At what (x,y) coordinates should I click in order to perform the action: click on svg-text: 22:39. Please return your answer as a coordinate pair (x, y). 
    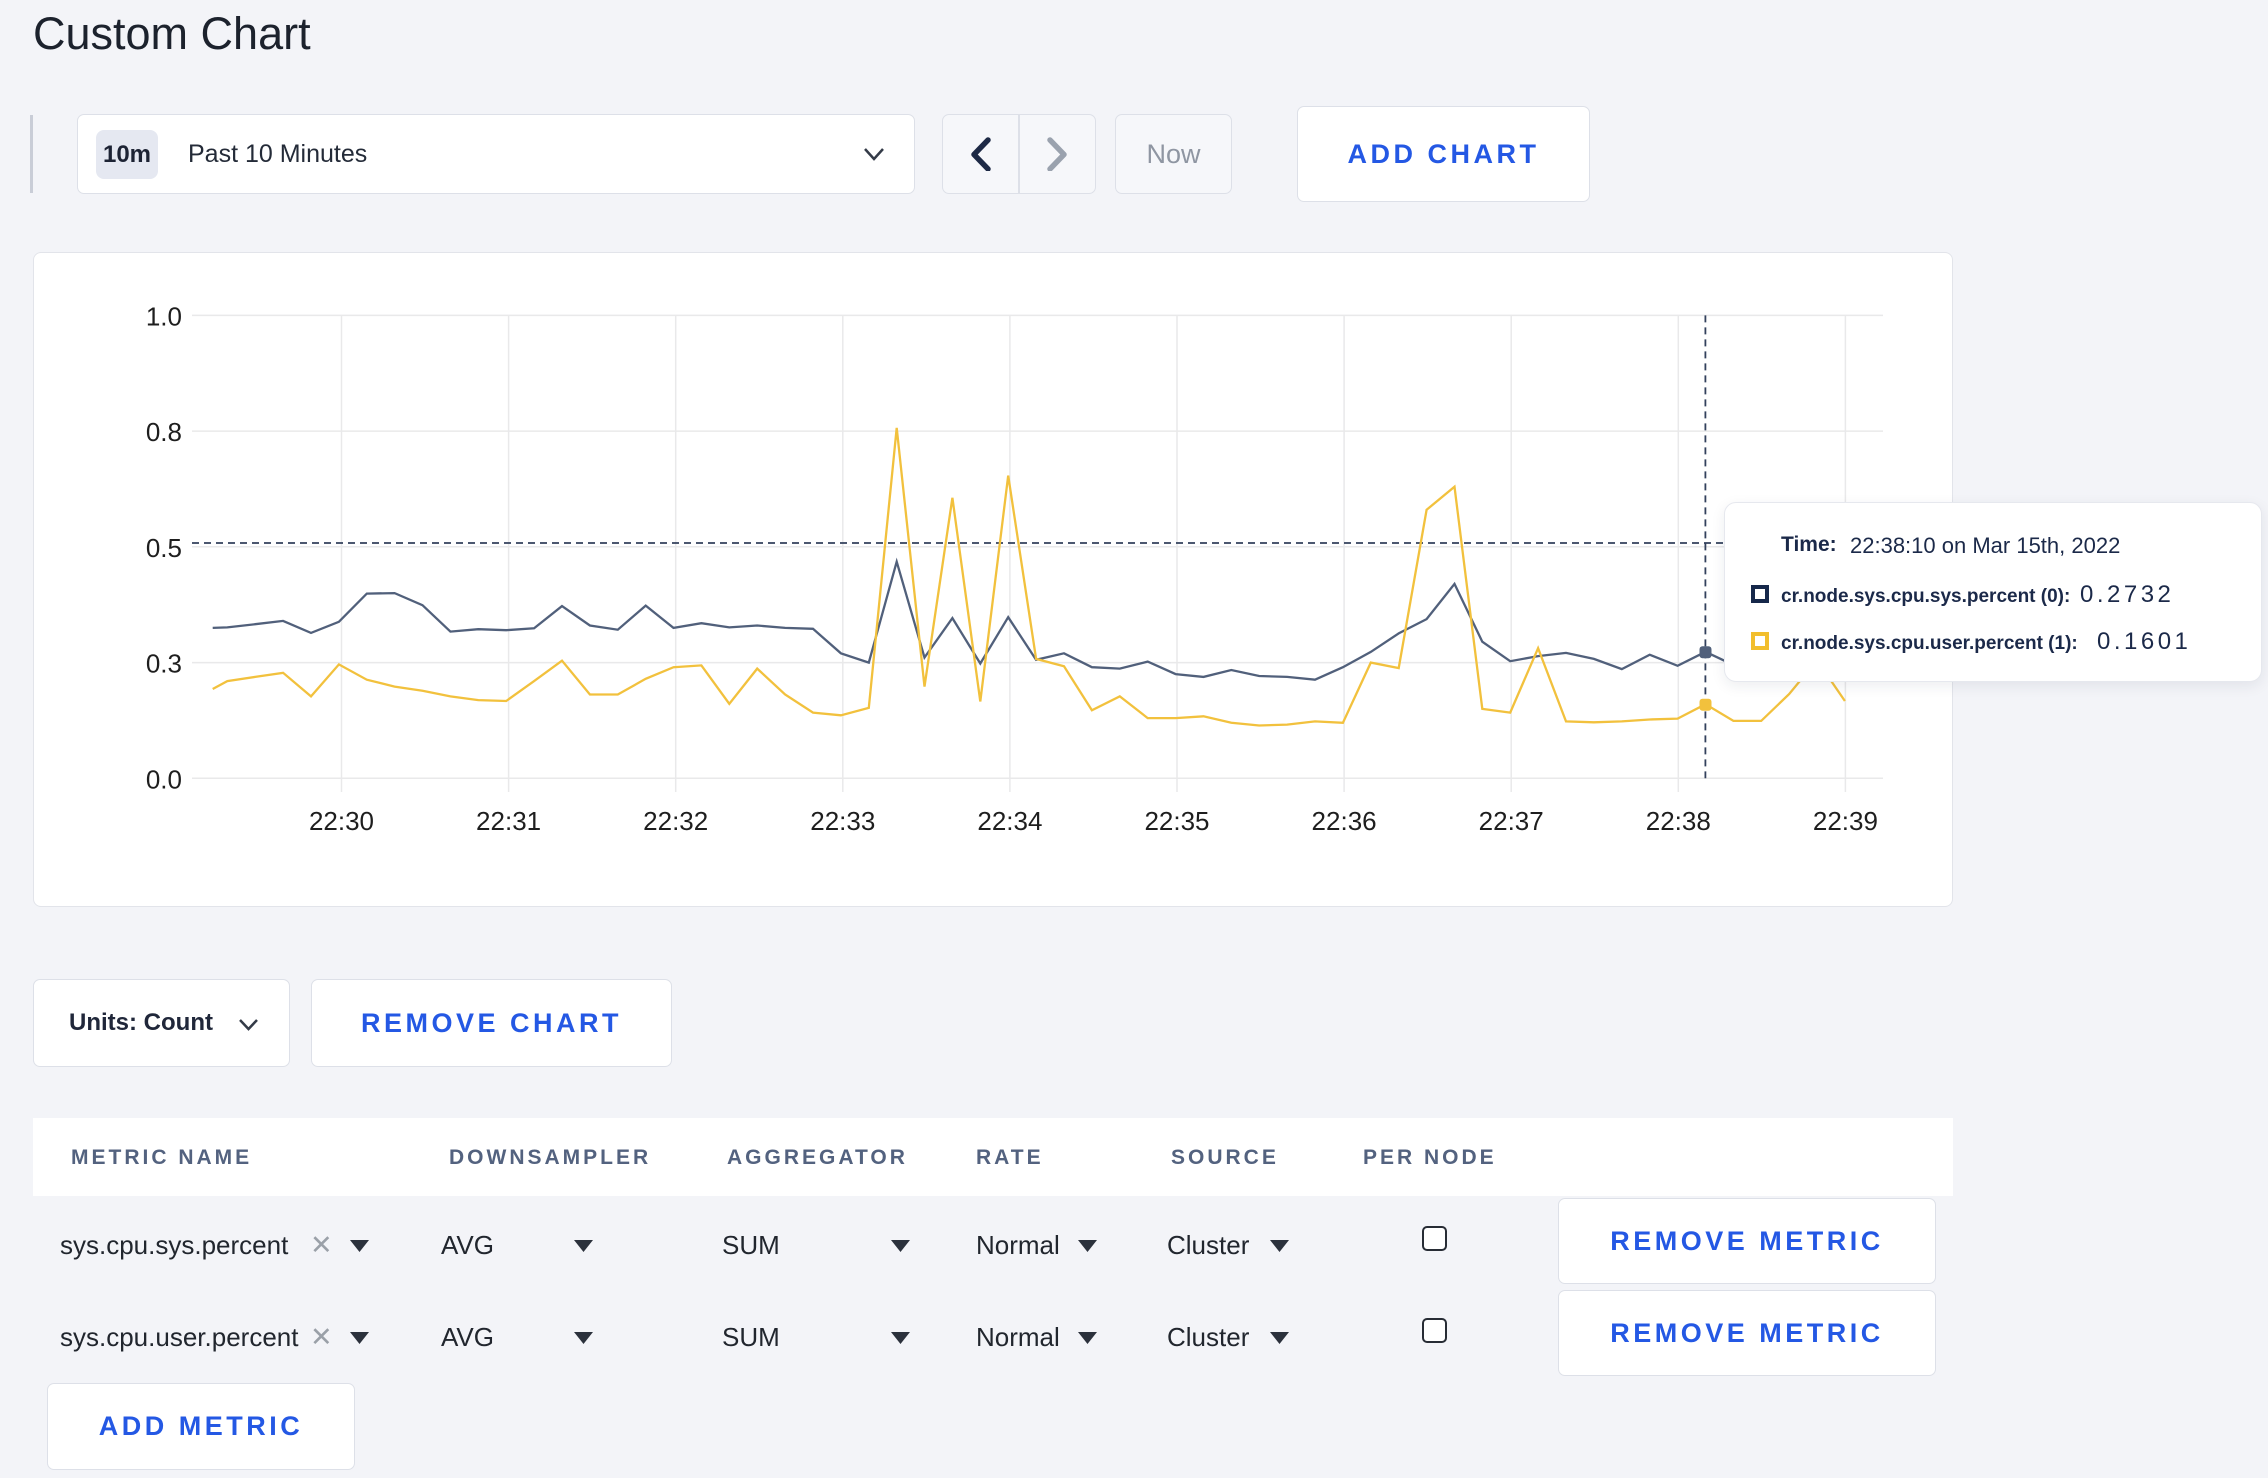
    Looking at the image, I should click on (1845, 821).